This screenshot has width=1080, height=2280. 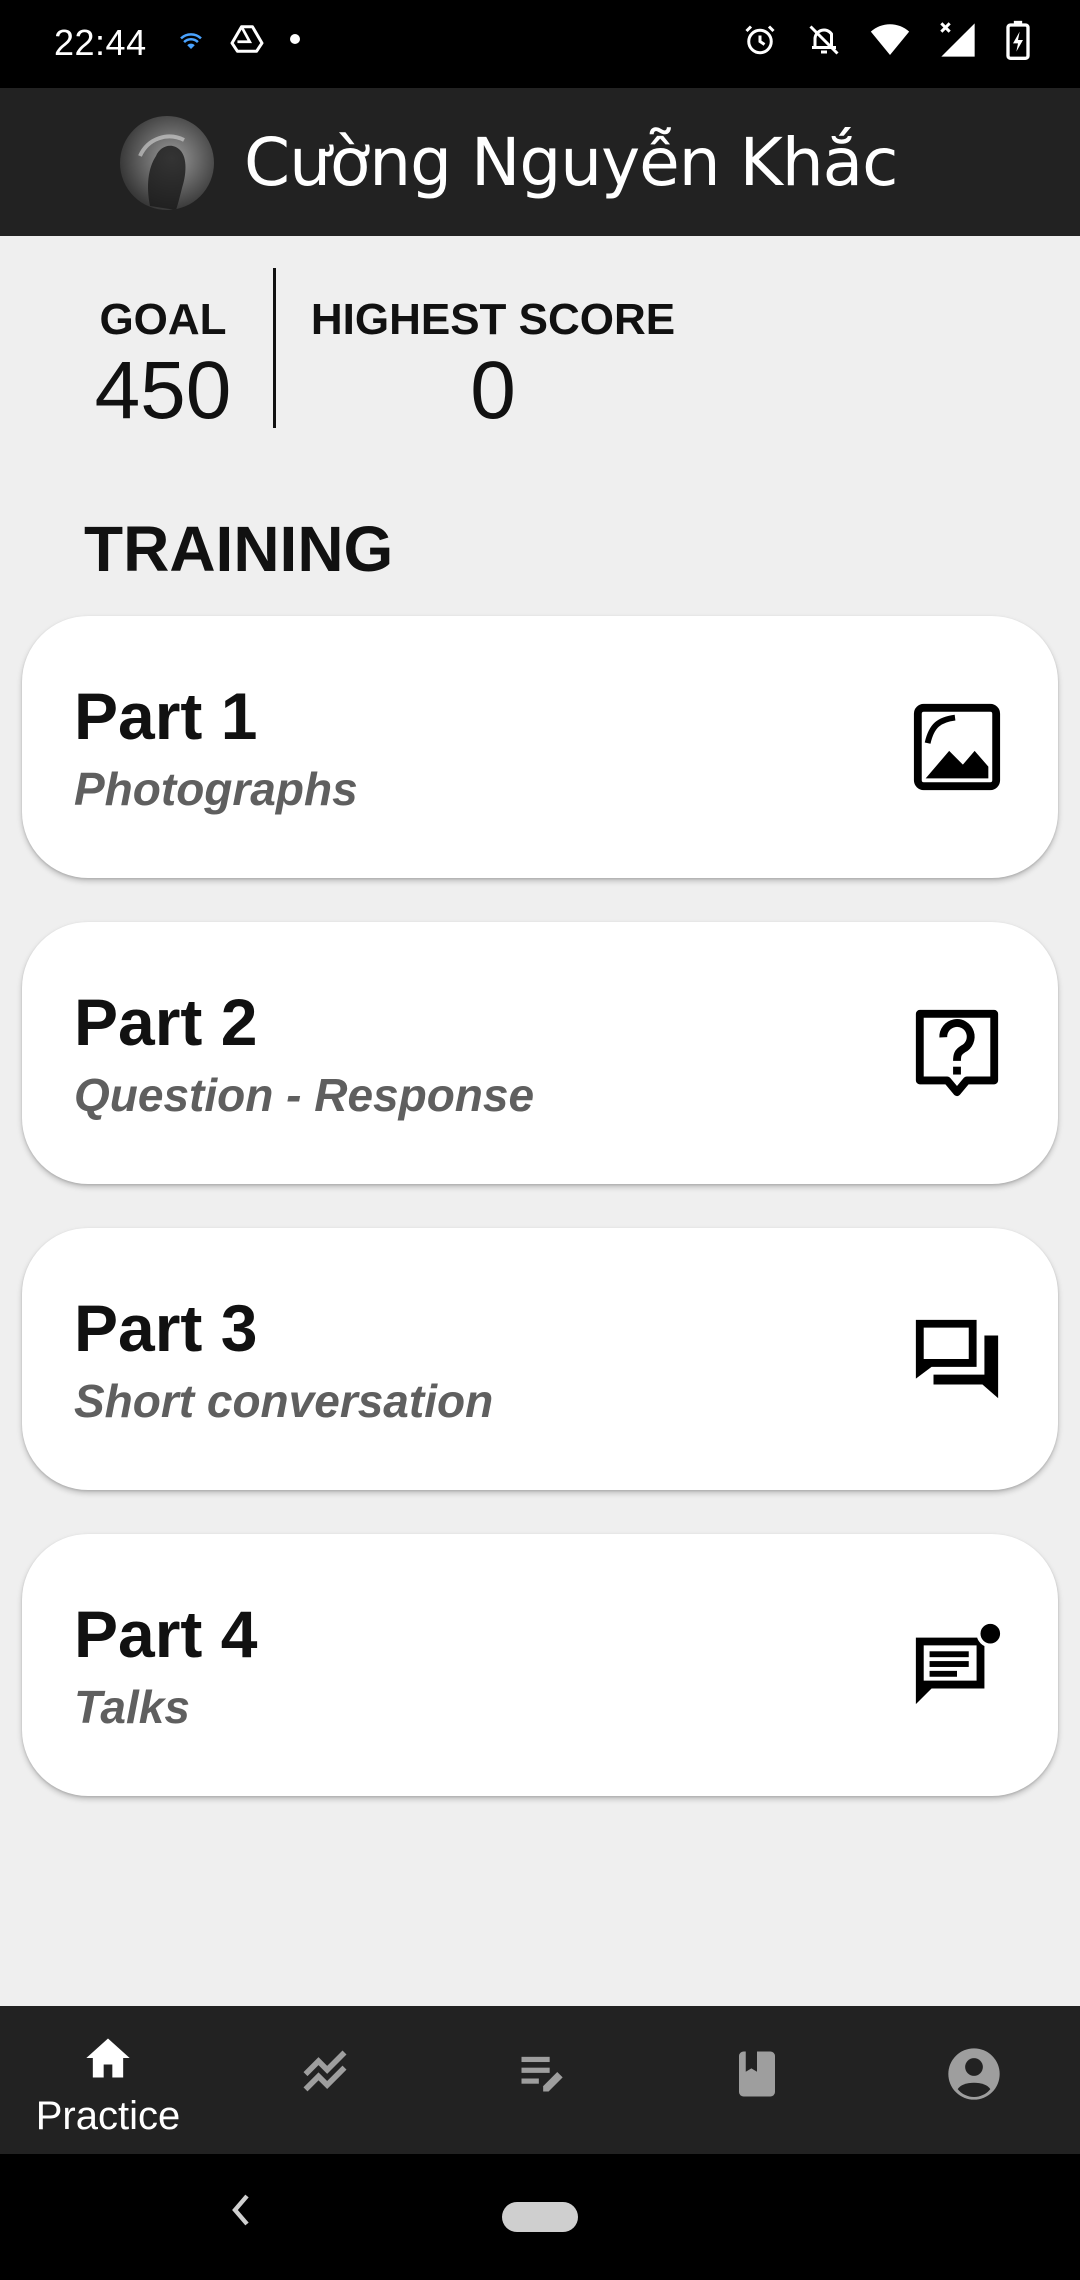 What do you see at coordinates (132, 1707) in the screenshot?
I see `part-subtitle: Talks` at bounding box center [132, 1707].